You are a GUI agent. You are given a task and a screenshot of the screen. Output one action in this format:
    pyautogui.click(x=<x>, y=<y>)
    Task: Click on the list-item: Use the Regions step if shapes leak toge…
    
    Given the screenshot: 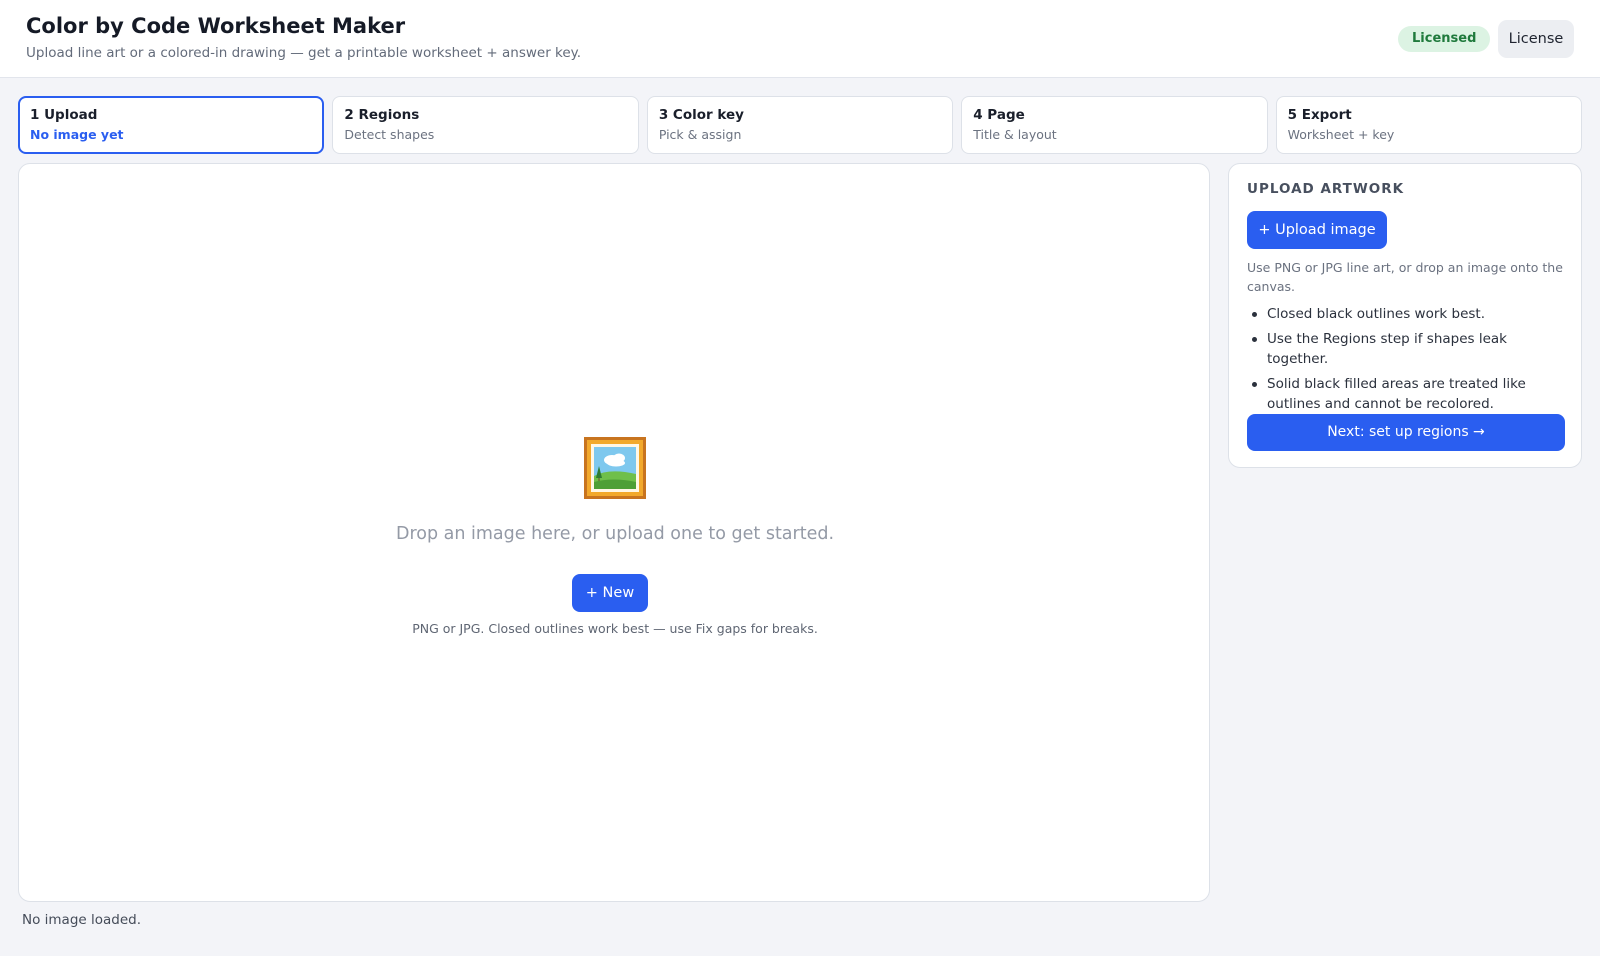 What is the action you would take?
    pyautogui.click(x=1408, y=349)
    